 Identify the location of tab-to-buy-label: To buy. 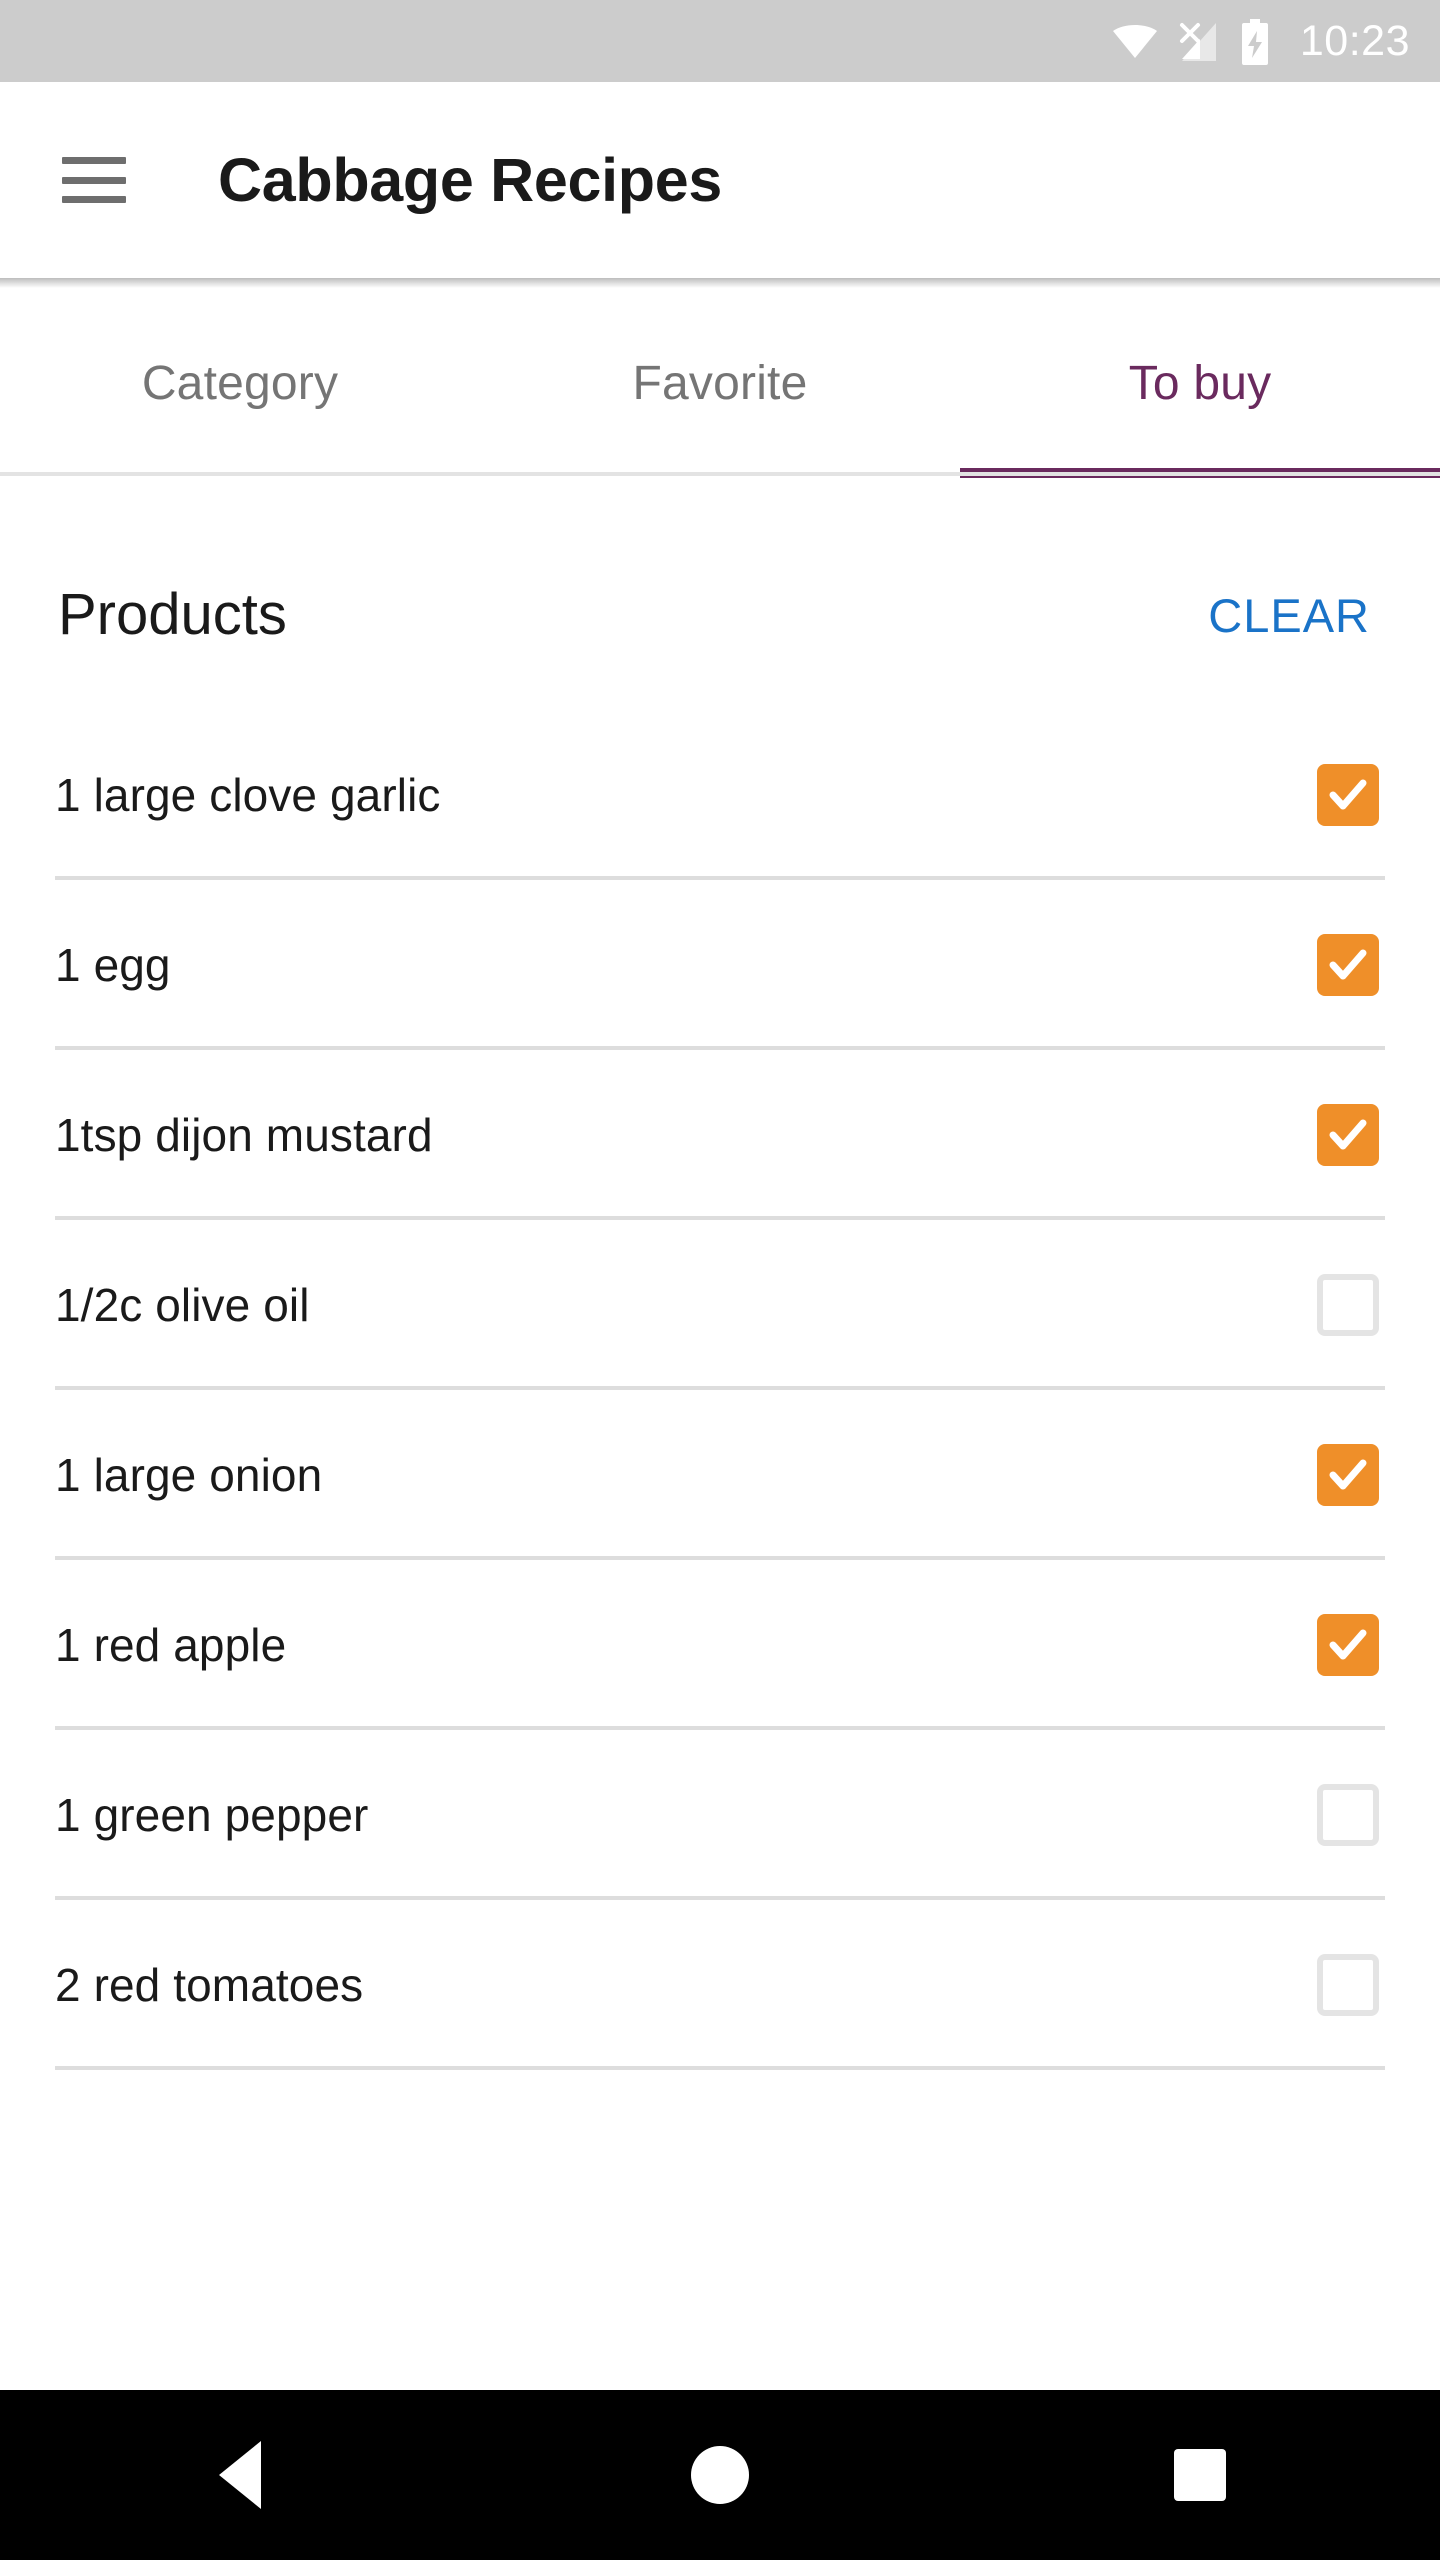
(1200, 383).